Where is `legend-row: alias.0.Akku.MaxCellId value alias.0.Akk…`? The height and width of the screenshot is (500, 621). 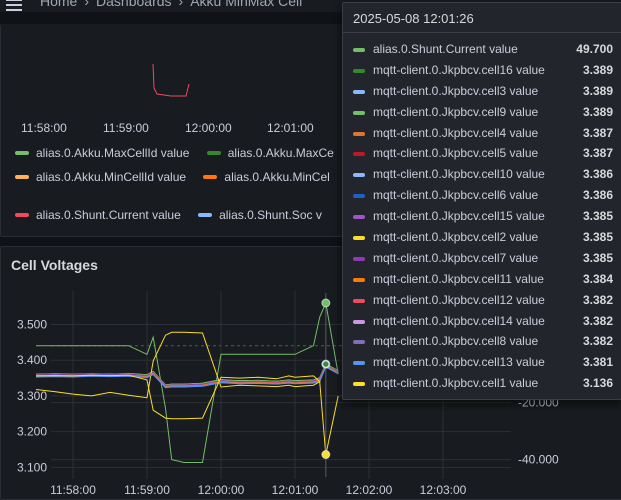
legend-row: alias.0.Akku.MaxCellId value alias.0.Akk… is located at coordinates (181, 153).